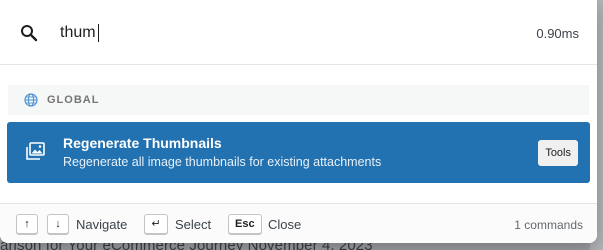 The width and height of the screenshot is (603, 250). Describe the element at coordinates (298, 100) in the screenshot. I see `group-header-global: GLOBAL` at that location.